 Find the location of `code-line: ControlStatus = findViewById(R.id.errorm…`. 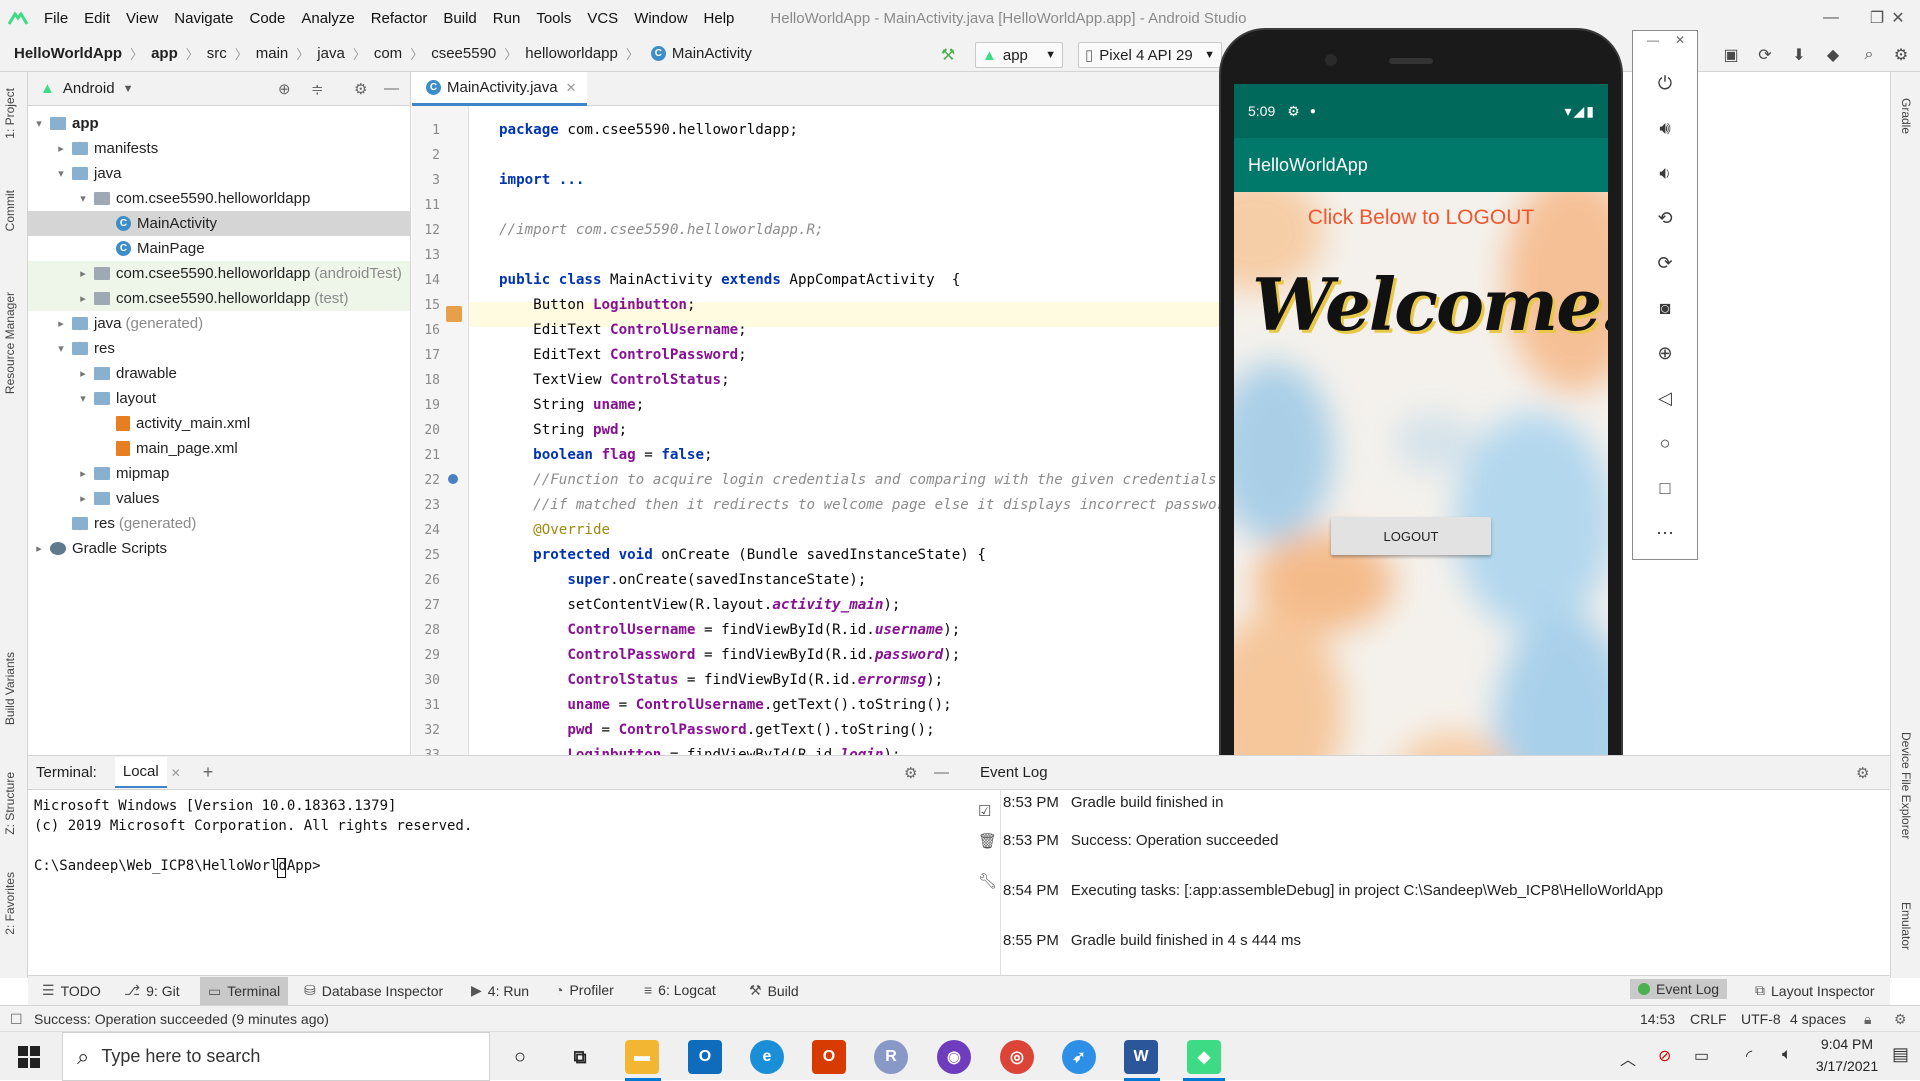

code-line: ControlStatus = findViewById(R.id.errorm… is located at coordinates (721, 680).